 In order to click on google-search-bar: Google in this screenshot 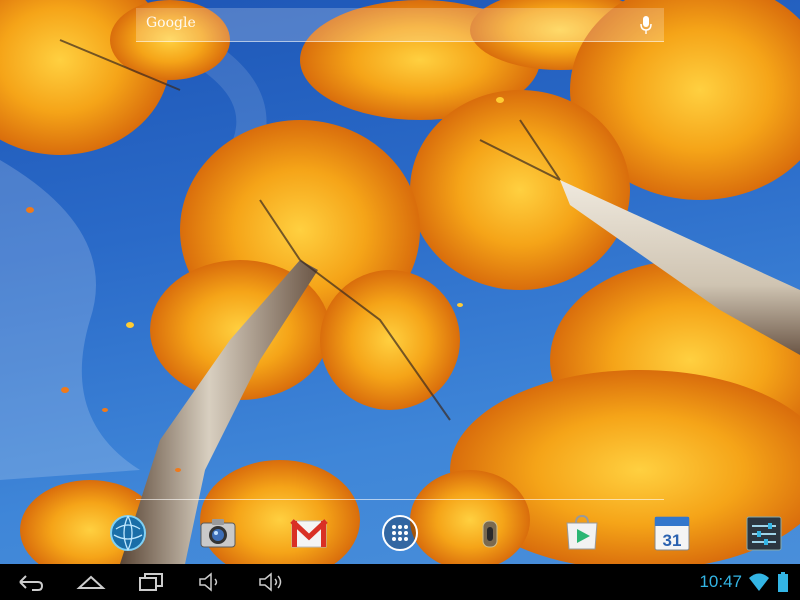, I will do `click(400, 25)`.